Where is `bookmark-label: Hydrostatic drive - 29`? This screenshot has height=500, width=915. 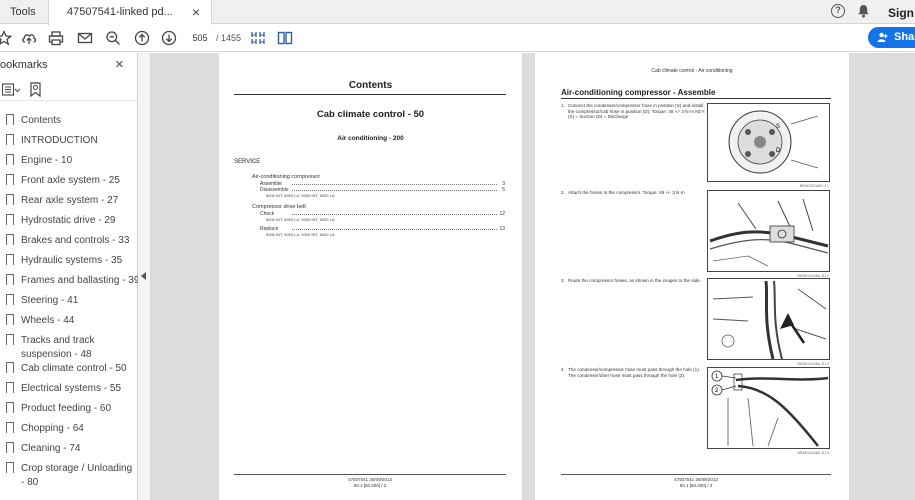 bookmark-label: Hydrostatic drive - 29 is located at coordinates (68, 220).